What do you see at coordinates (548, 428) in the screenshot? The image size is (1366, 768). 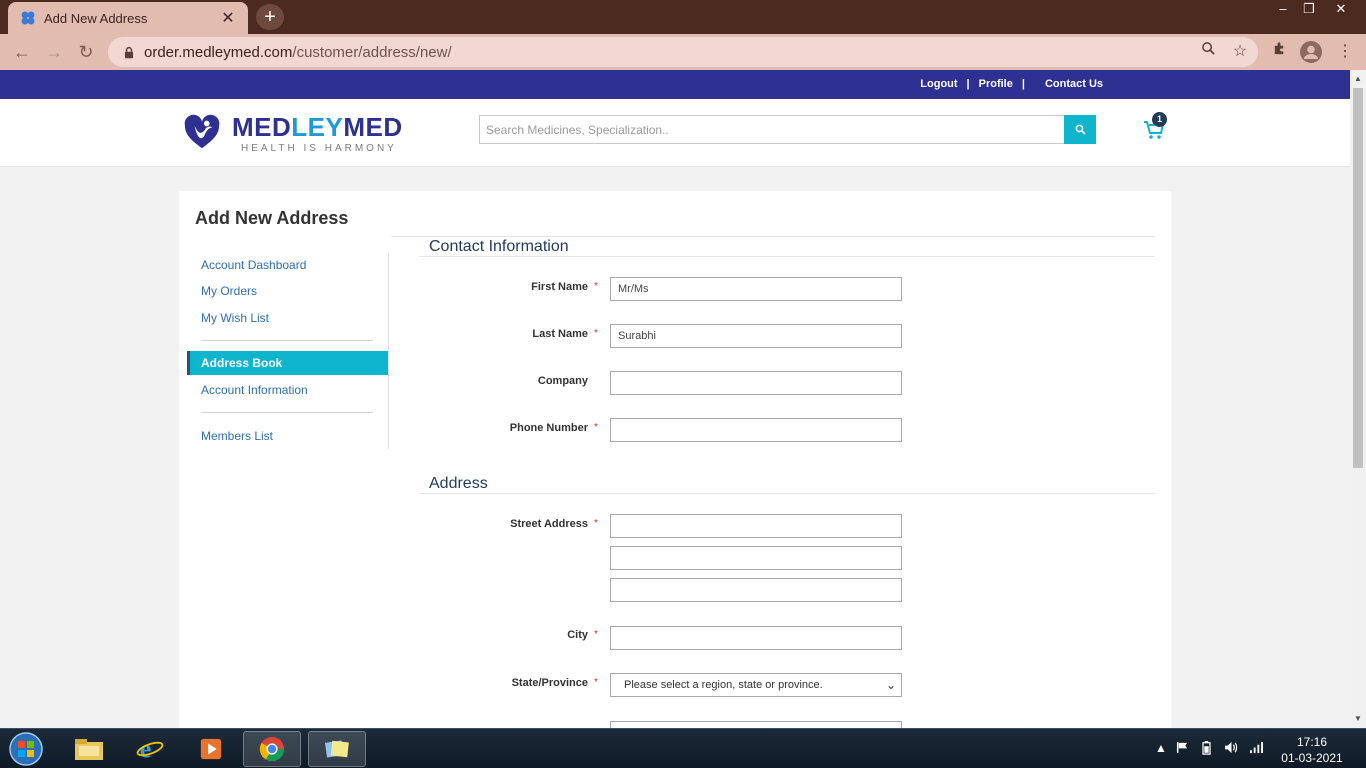 I see `phone-number-label: Phone Number` at bounding box center [548, 428].